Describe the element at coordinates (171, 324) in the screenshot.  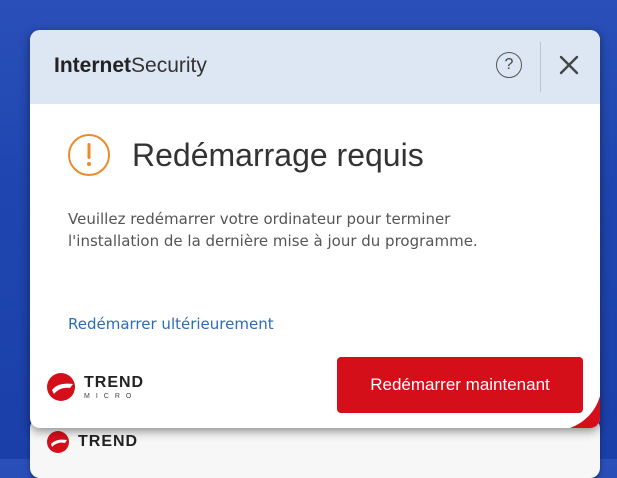
I see `restart-later-link: Redémarrer ultérieurement` at that location.